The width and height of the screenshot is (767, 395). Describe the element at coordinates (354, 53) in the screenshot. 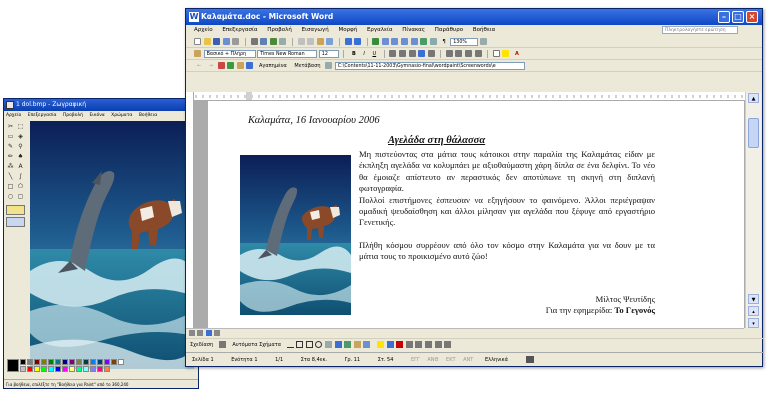

I see `bold-icon: B` at that location.